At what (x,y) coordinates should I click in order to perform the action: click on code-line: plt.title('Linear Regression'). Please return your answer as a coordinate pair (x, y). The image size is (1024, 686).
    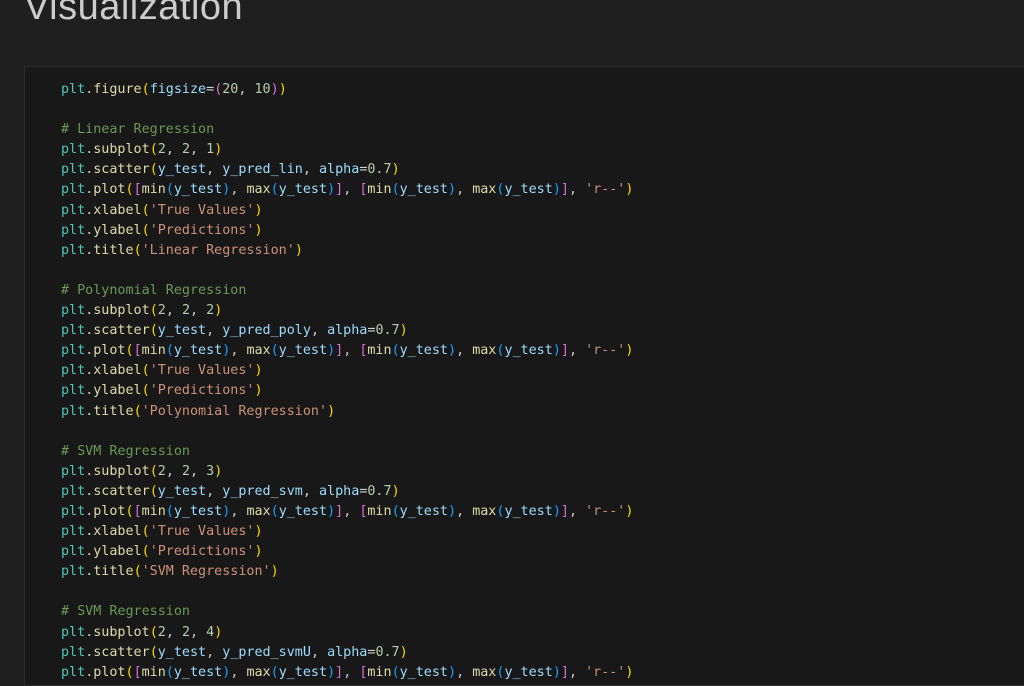
    Looking at the image, I should click on (347, 251).